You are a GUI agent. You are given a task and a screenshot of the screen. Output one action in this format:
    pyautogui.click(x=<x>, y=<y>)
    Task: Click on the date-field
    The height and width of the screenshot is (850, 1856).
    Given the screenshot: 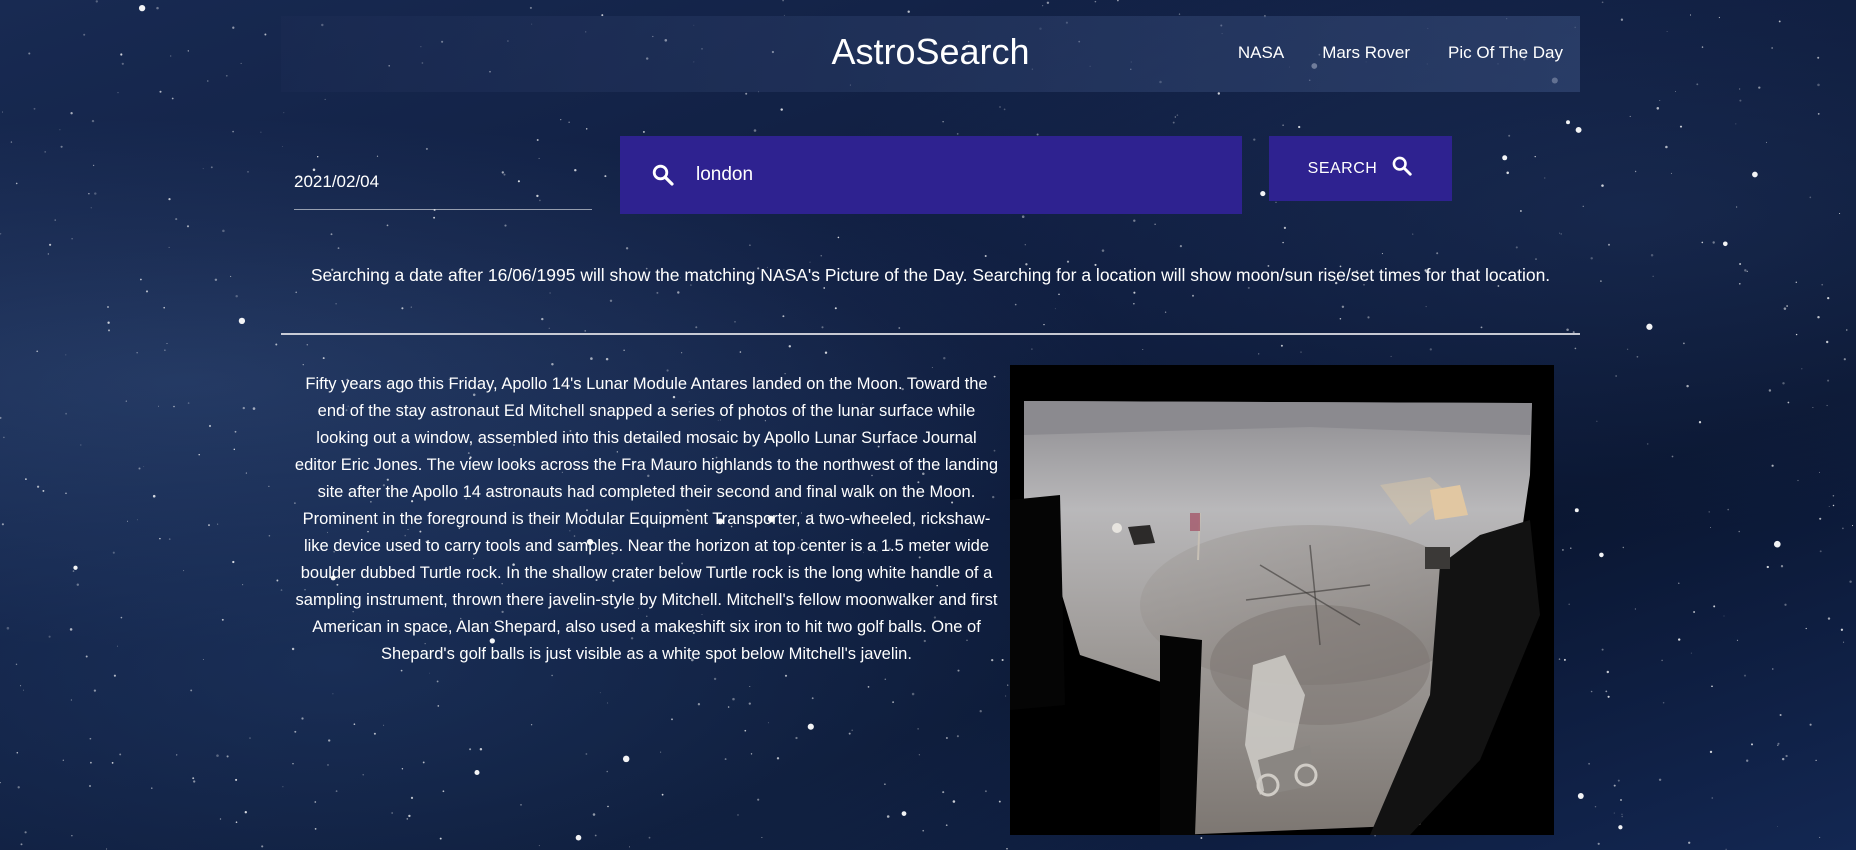 What is the action you would take?
    pyautogui.click(x=443, y=187)
    